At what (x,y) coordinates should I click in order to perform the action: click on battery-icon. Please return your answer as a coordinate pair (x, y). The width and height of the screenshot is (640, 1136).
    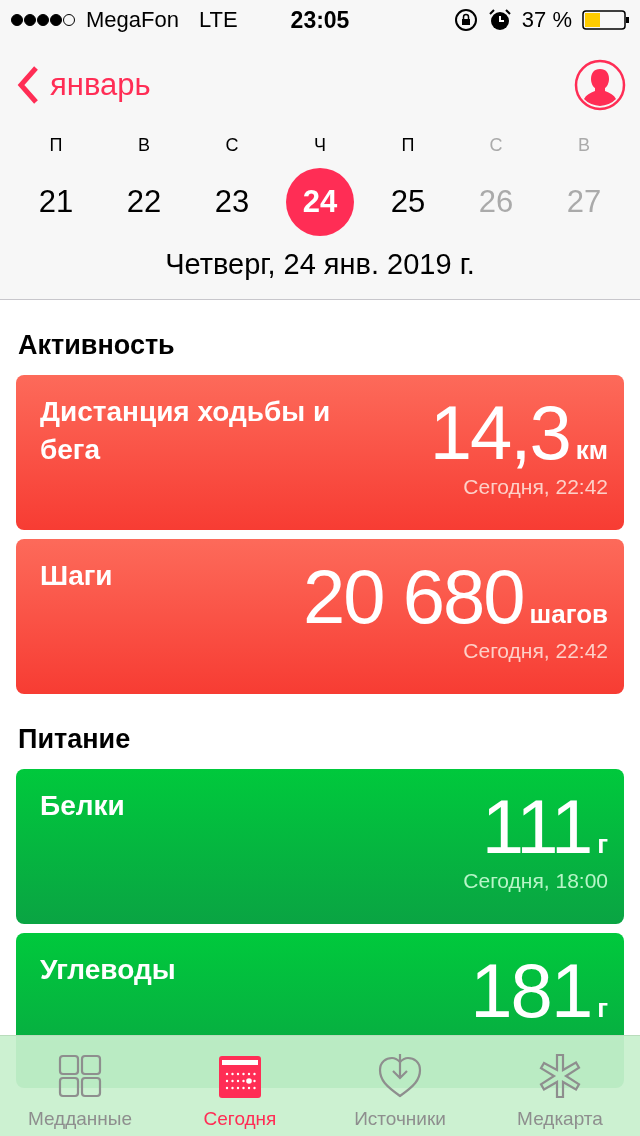
    Looking at the image, I should click on (606, 20).